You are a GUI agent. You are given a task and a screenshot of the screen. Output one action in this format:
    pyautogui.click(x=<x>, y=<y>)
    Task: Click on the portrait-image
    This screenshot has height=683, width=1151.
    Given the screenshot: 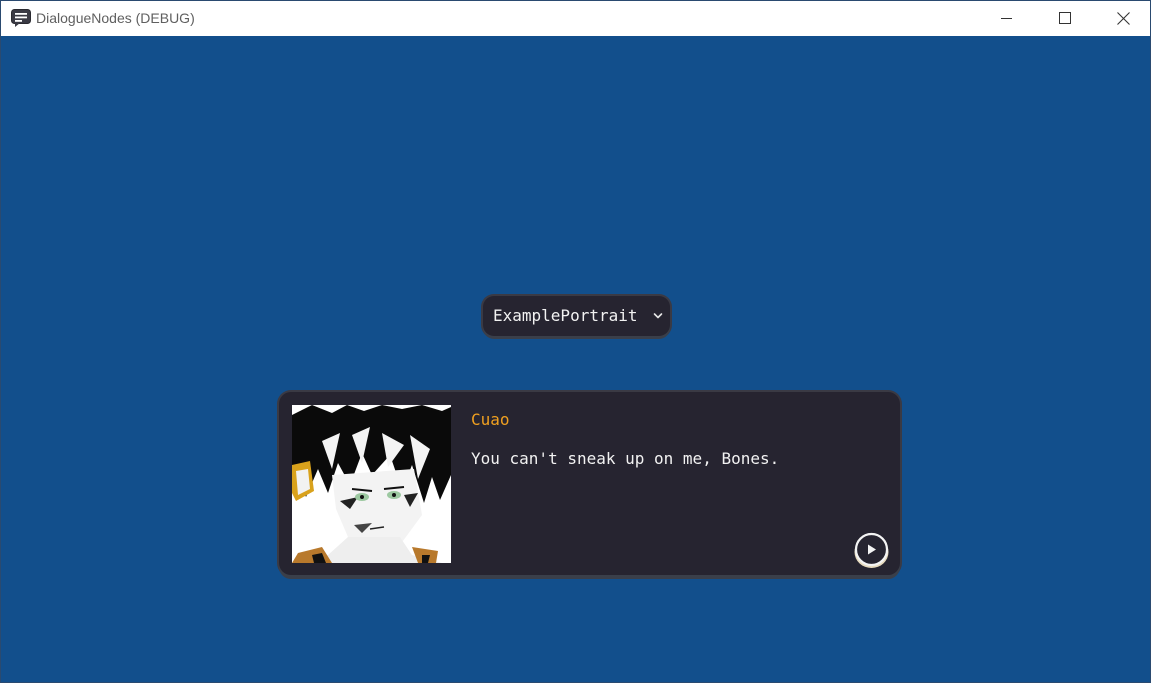 What is the action you would take?
    pyautogui.click(x=371, y=484)
    